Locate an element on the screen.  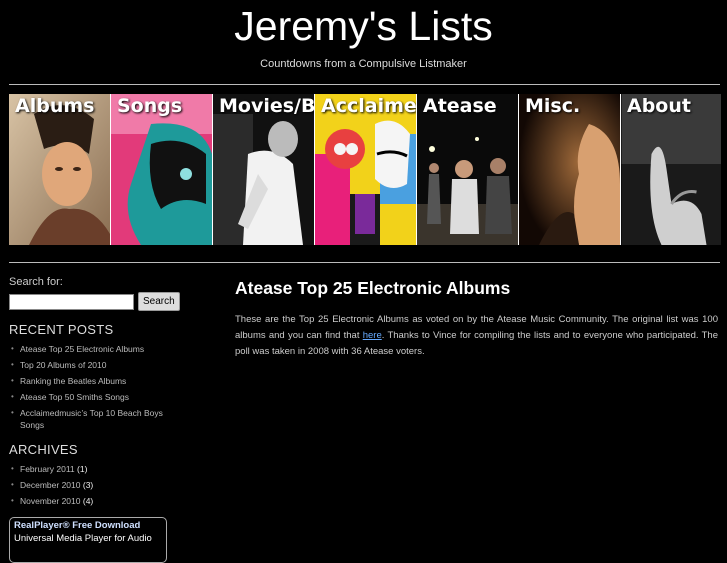
list-item: Atease Top 50 Smiths Songs is located at coordinates (89, 397).